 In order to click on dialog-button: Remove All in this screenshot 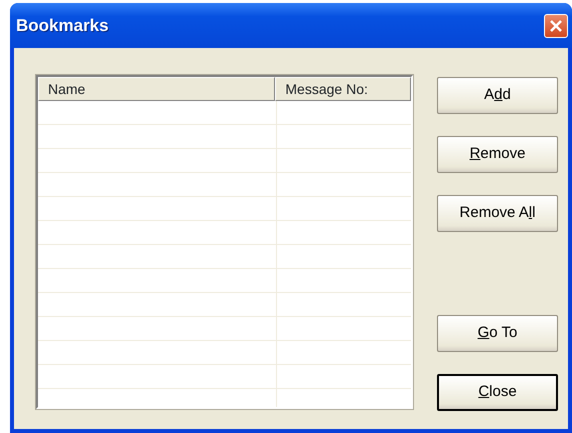, I will do `click(497, 213)`.